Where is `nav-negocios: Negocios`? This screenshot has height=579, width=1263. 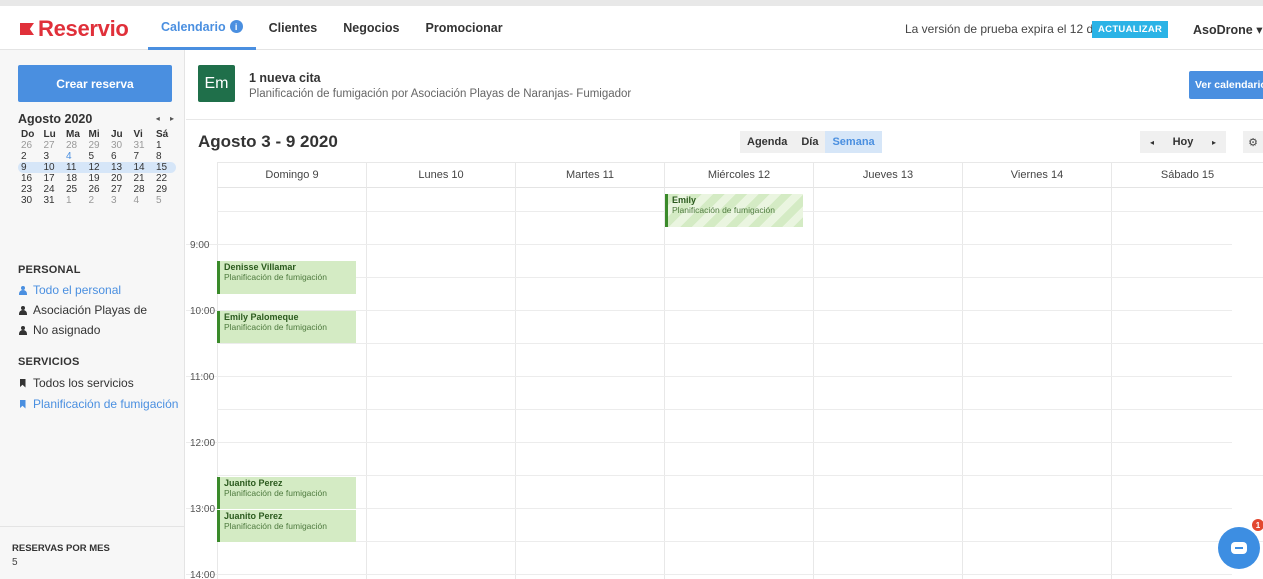
nav-negocios: Negocios is located at coordinates (371, 28).